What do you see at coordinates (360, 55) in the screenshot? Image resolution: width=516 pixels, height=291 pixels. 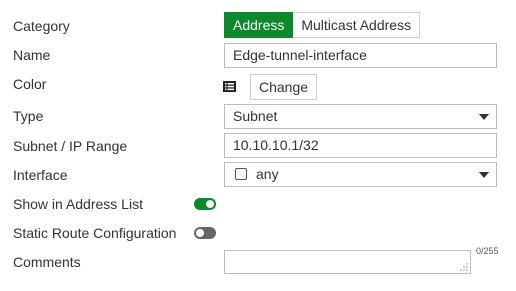 I see `name-input: Edge-tunnel-interface` at bounding box center [360, 55].